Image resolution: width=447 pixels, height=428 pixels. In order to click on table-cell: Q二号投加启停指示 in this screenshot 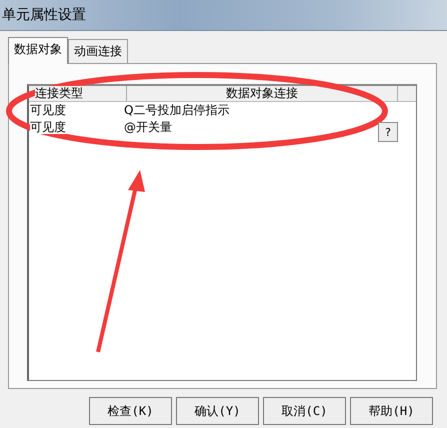, I will do `click(177, 110)`.